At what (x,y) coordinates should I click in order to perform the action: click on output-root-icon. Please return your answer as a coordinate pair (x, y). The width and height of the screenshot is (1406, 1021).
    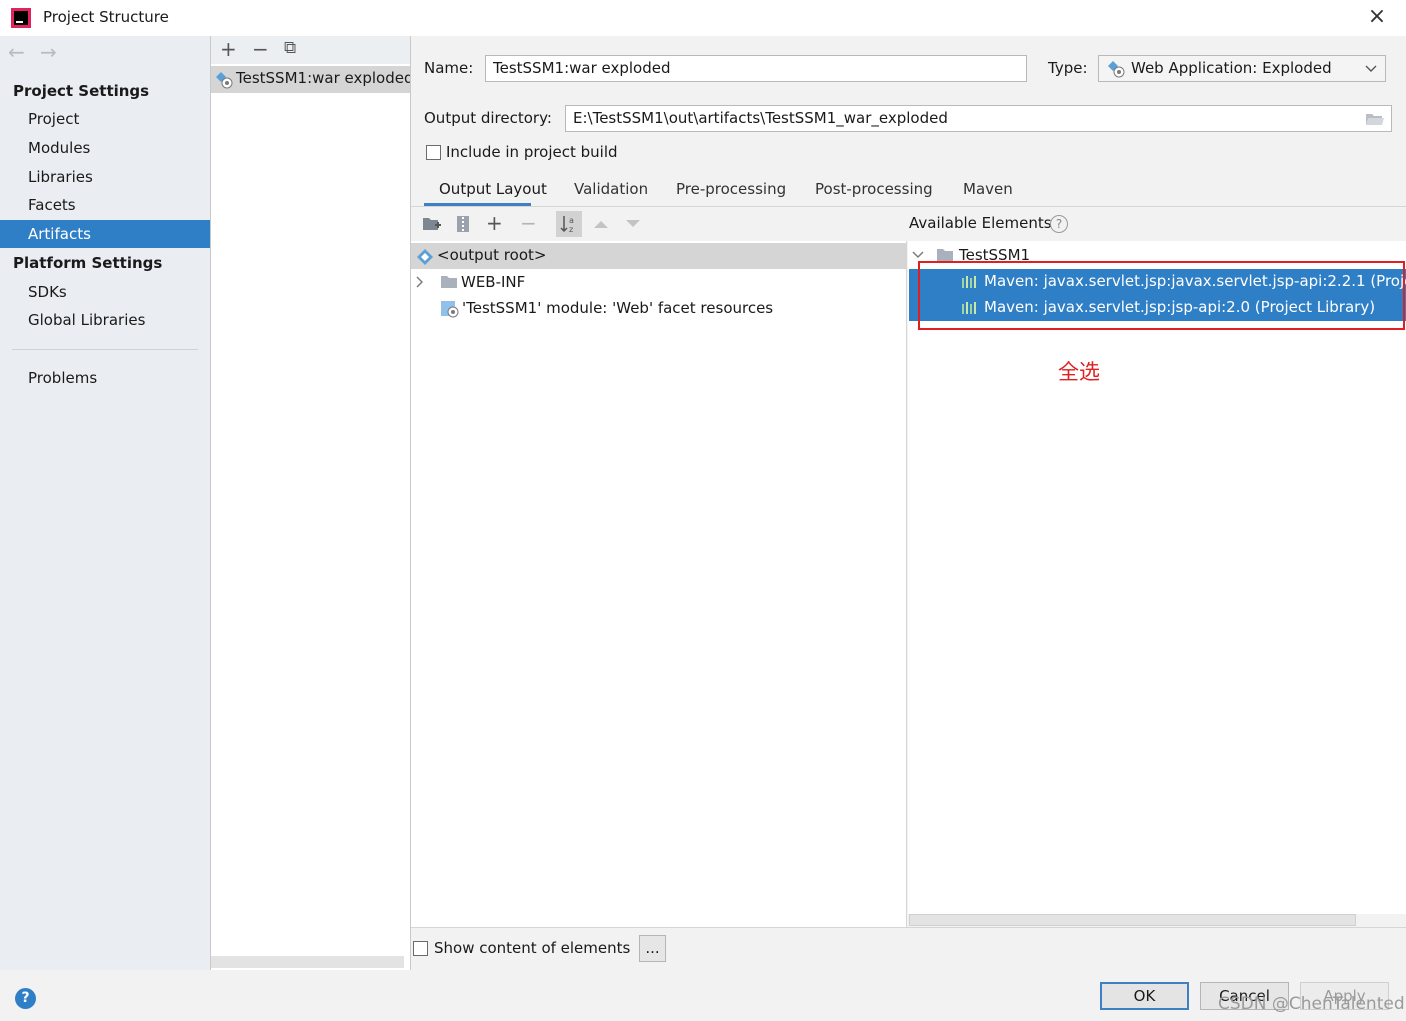
    Looking at the image, I should click on (425, 257).